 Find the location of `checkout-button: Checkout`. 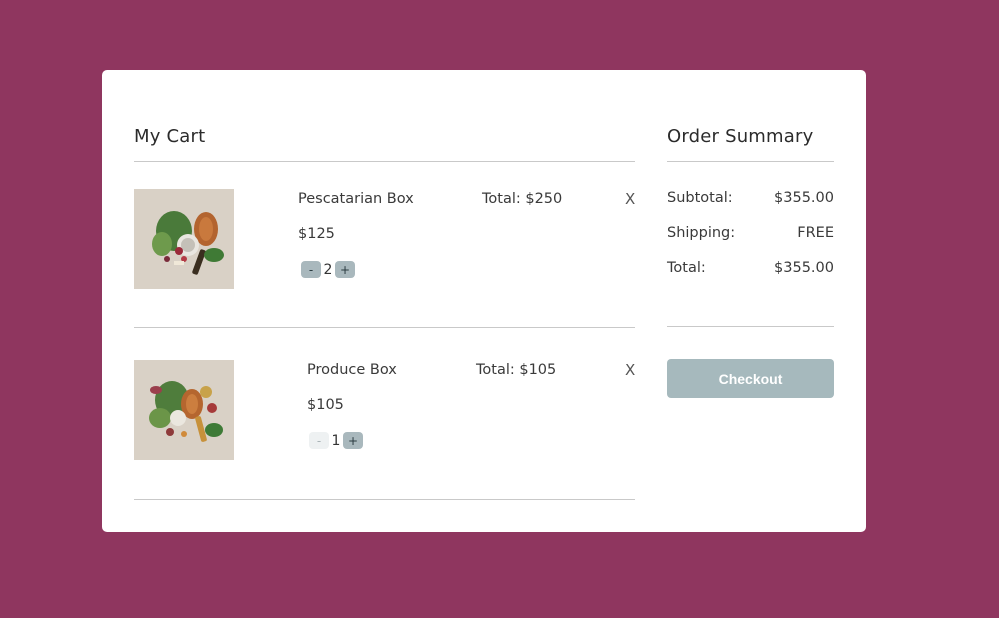

checkout-button: Checkout is located at coordinates (750, 378).